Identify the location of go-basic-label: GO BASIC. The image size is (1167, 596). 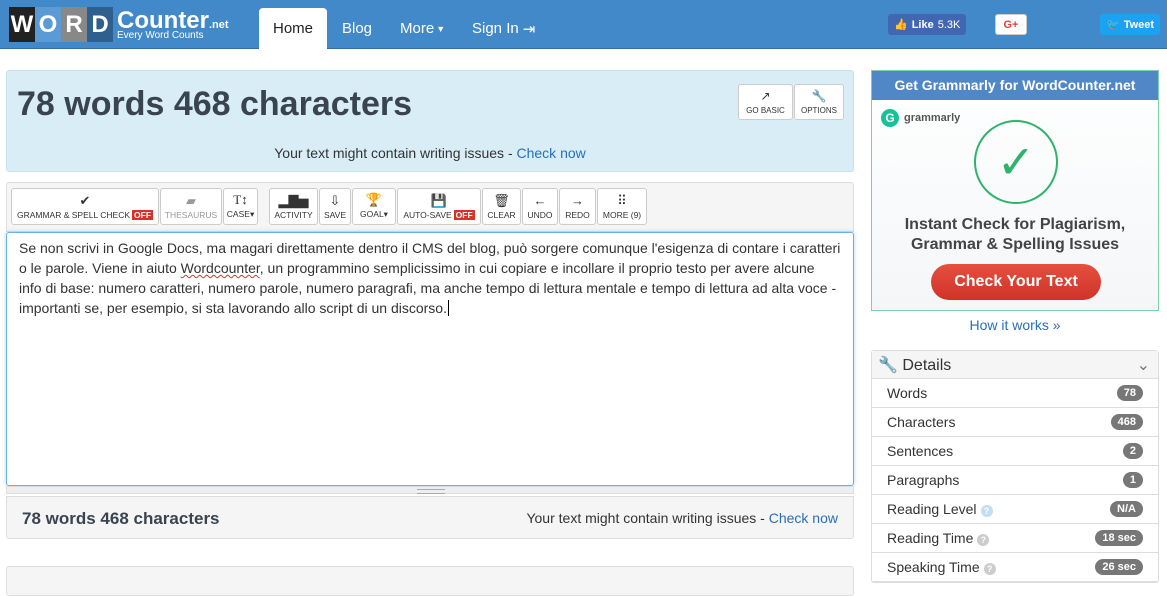
(765, 110).